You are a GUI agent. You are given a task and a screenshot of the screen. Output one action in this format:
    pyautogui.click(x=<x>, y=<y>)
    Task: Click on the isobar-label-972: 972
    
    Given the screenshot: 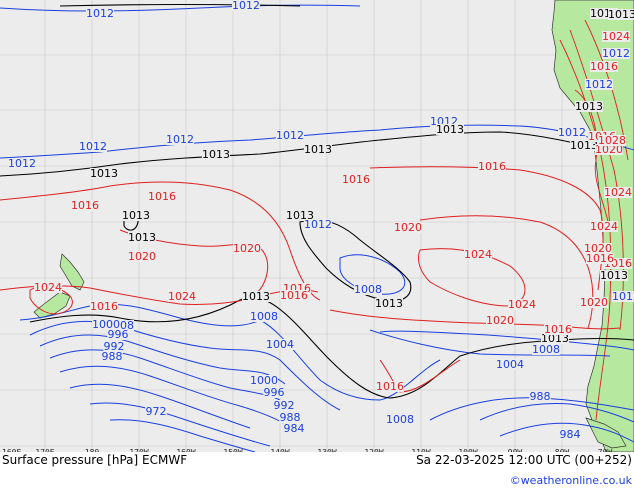 What is the action you would take?
    pyautogui.click(x=156, y=411)
    